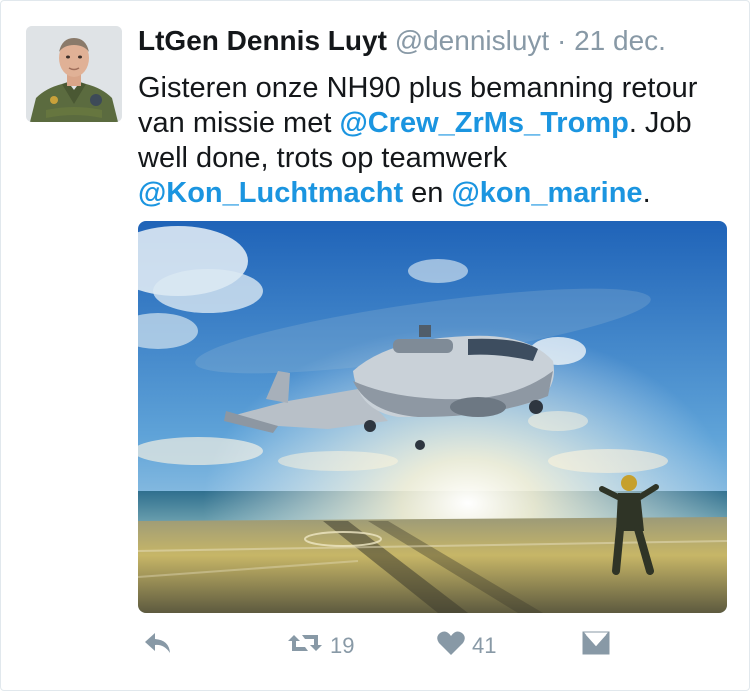 The width and height of the screenshot is (750, 691). What do you see at coordinates (472, 40) in the screenshot?
I see `user-handle: @dennisluyt` at bounding box center [472, 40].